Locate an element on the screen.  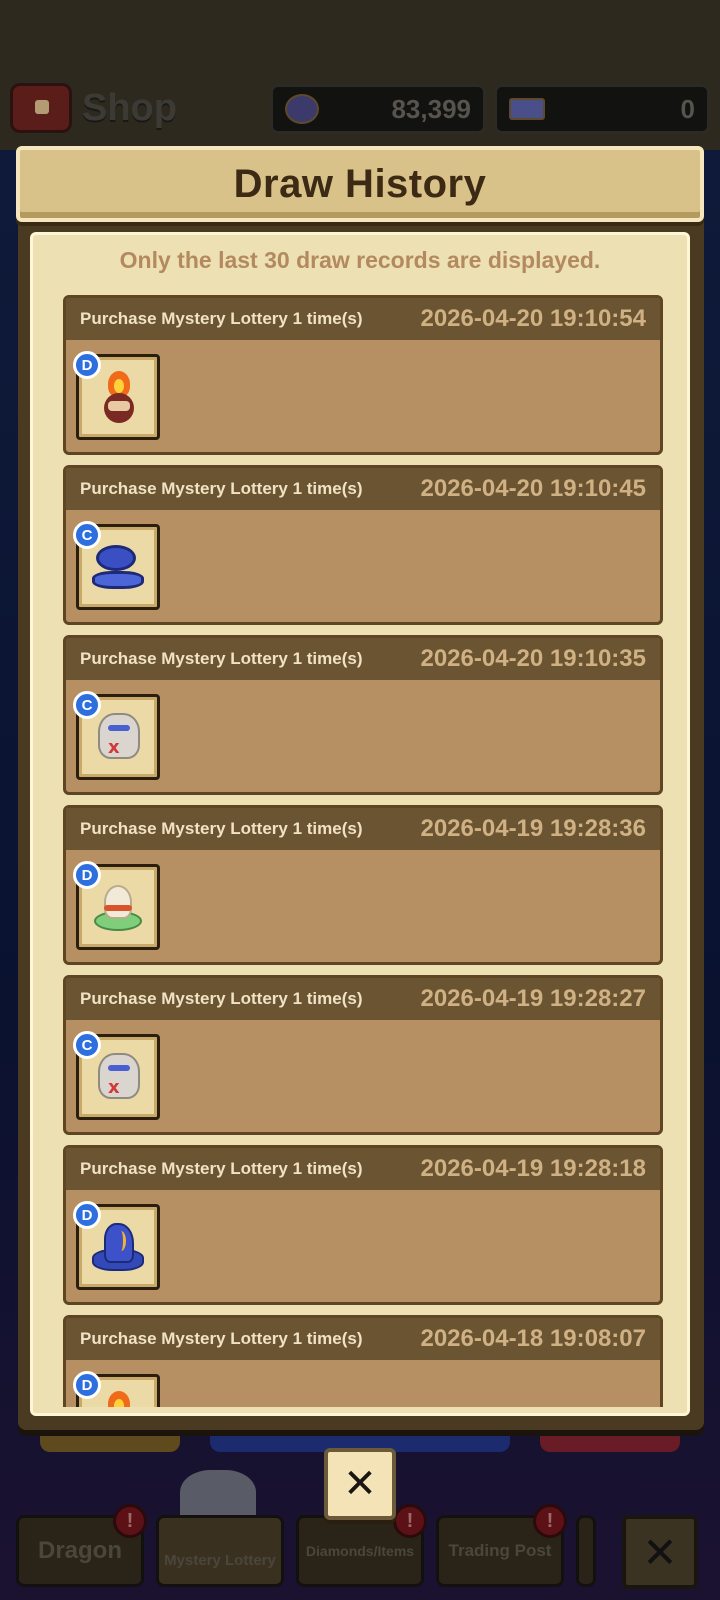
ticket-icon is located at coordinates (527, 109).